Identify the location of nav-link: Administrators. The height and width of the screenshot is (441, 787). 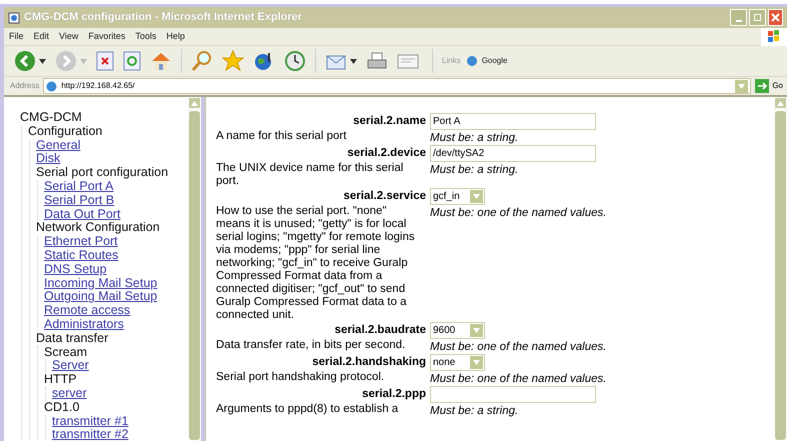
(84, 325).